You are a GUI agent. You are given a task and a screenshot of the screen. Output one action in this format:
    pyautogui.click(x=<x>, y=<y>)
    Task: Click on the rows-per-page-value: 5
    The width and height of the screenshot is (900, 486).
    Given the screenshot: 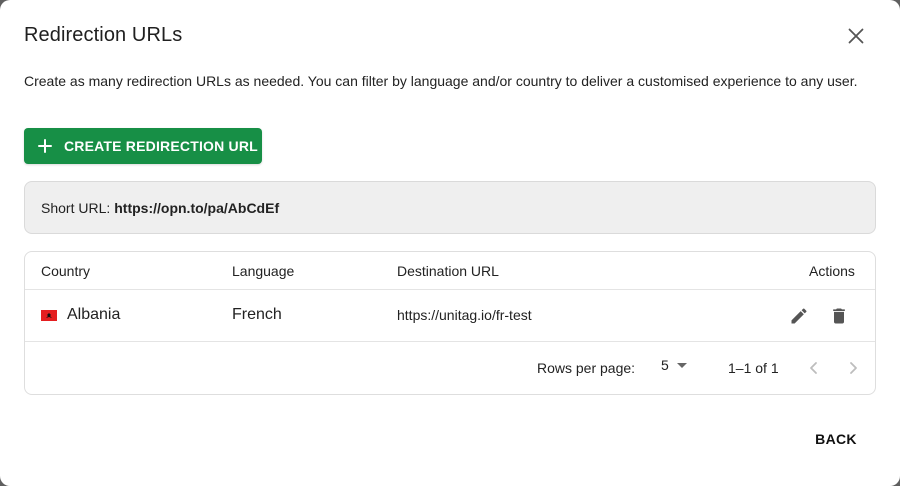 What is the action you would take?
    pyautogui.click(x=665, y=365)
    